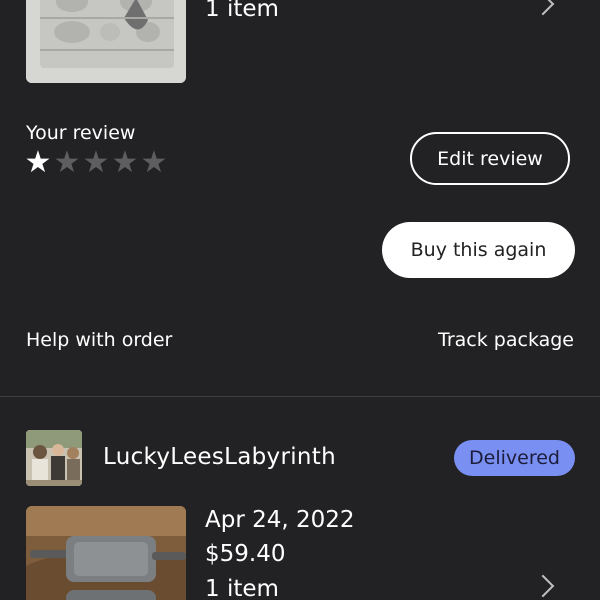 This screenshot has height=600, width=600. What do you see at coordinates (219, 457) in the screenshot?
I see `shop-name: LuckyLeesLabyrinth` at bounding box center [219, 457].